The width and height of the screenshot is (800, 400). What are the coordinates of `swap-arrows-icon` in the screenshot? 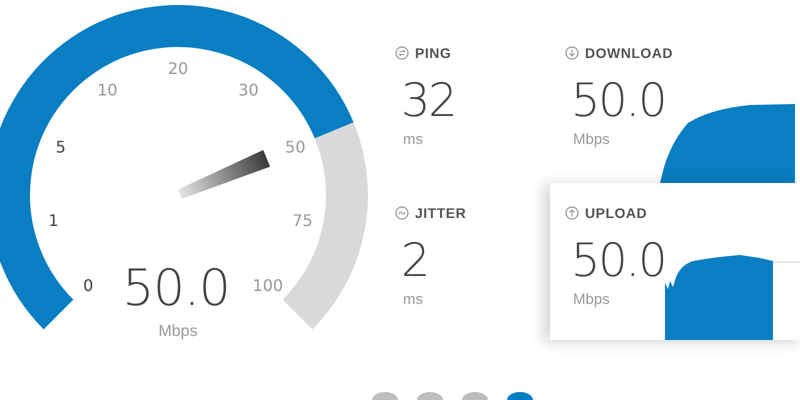 It's located at (402, 53).